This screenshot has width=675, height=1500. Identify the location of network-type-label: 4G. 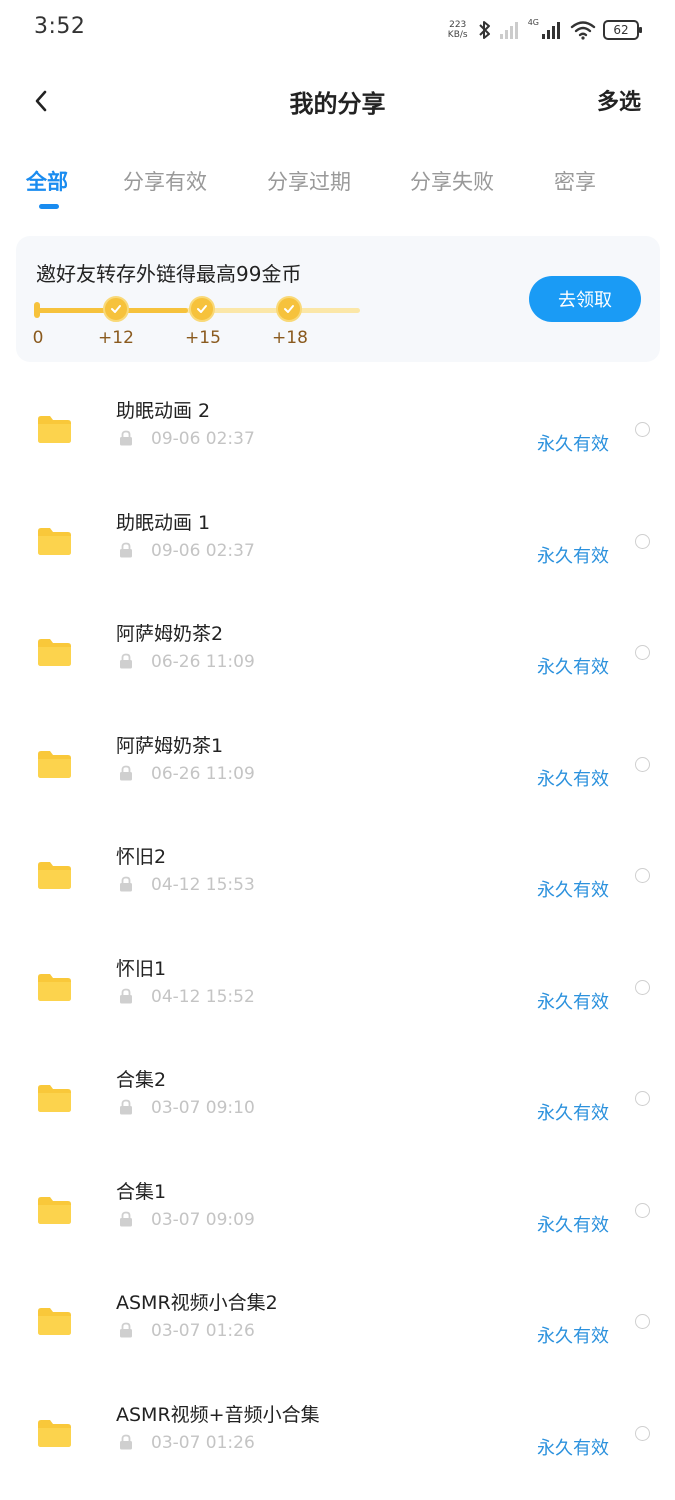
(533, 22).